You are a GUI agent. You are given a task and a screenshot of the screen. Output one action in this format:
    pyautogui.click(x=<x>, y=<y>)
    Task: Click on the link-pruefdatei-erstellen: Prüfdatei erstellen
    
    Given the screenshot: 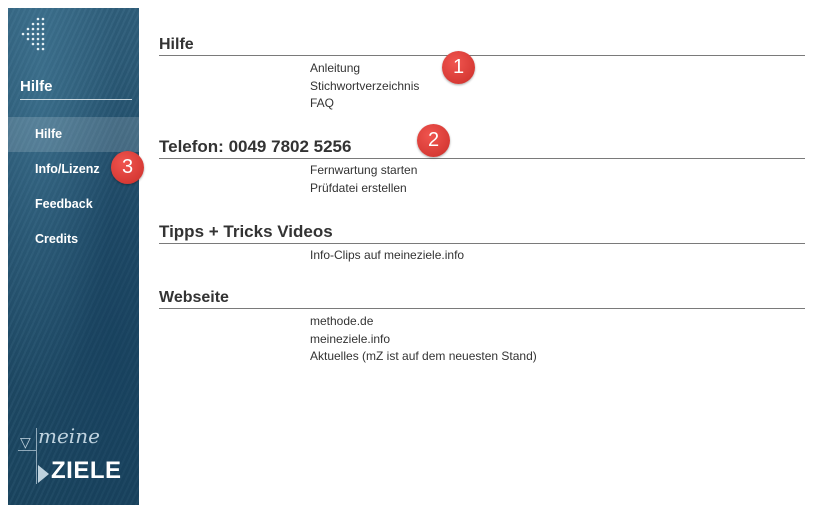 What is the action you would take?
    pyautogui.click(x=557, y=189)
    